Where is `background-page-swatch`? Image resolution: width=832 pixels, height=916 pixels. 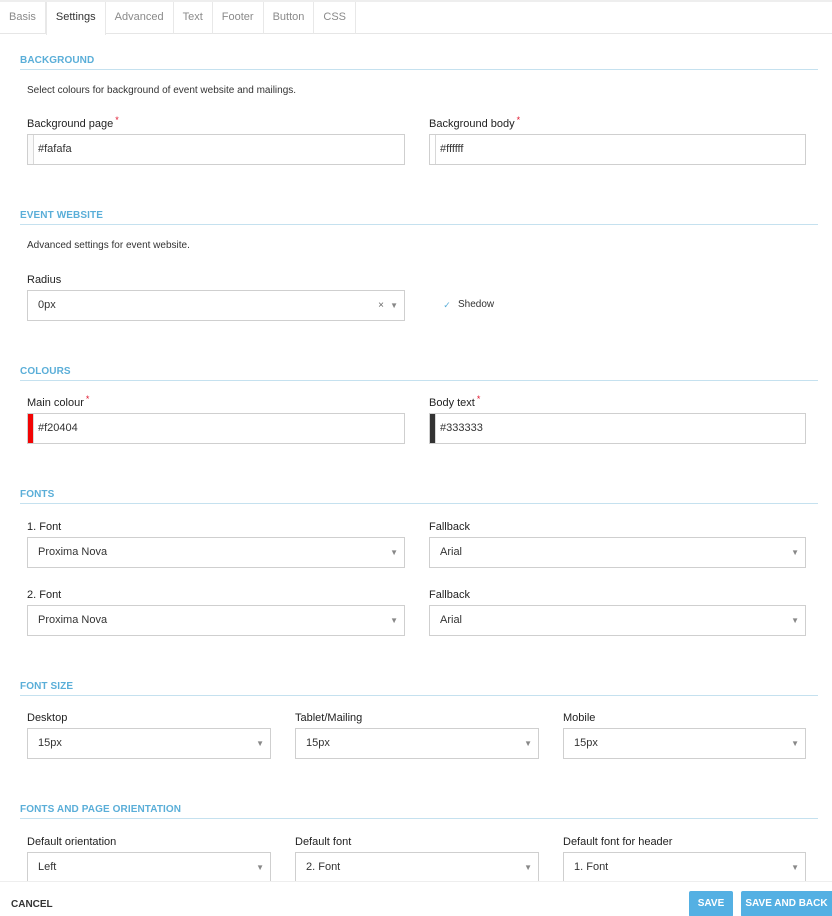 background-page-swatch is located at coordinates (31, 149).